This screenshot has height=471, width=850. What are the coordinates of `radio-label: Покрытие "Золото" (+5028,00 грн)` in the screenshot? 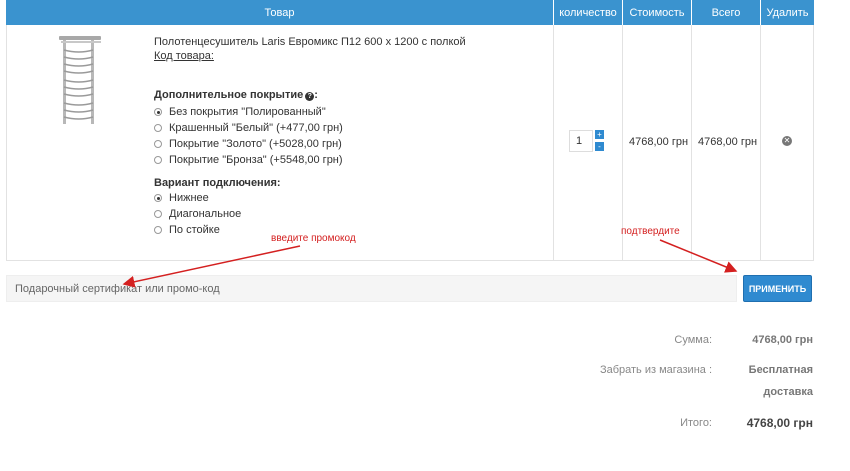 It's located at (255, 144).